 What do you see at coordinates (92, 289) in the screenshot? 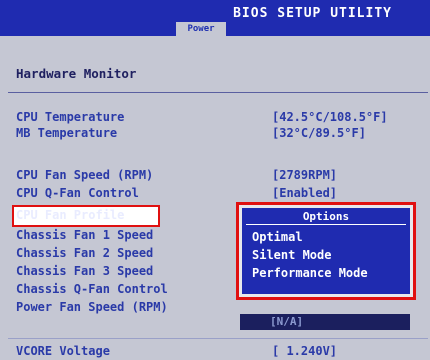
I see `chassis-qfan-control-label: Chassis Q-Fan Control` at bounding box center [92, 289].